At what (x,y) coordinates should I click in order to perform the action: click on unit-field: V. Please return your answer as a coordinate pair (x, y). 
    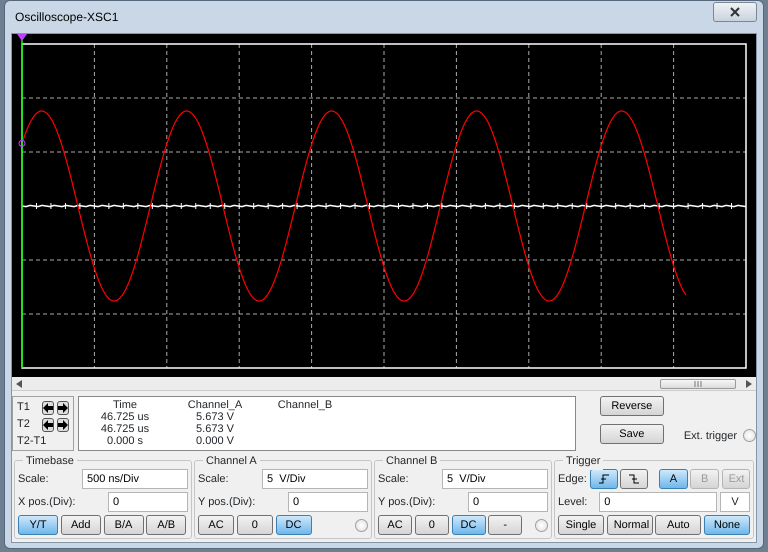
    Looking at the image, I should click on (735, 502).